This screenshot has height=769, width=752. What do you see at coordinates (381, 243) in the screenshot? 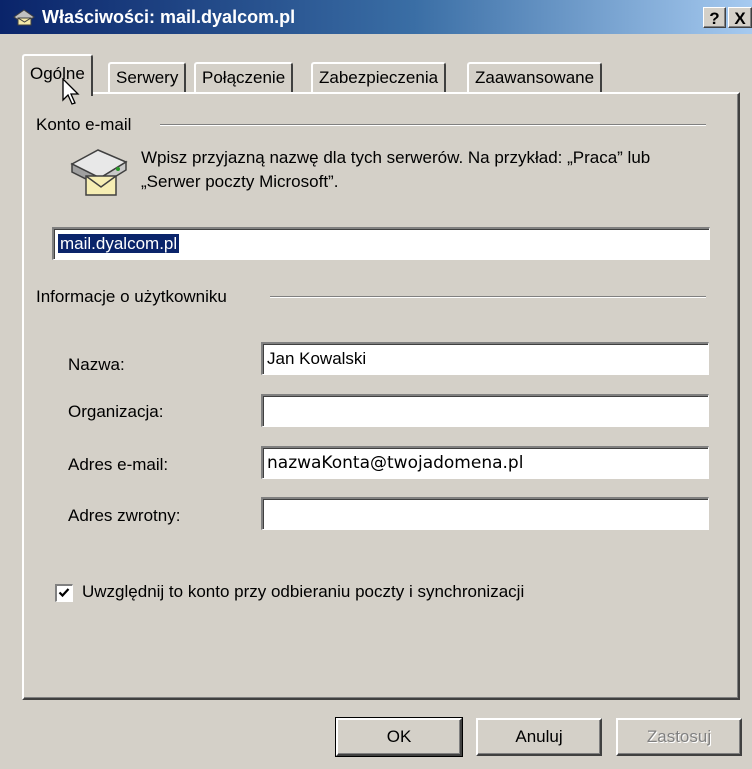
I see `account-name-input: mail.dyalcom.pl` at bounding box center [381, 243].